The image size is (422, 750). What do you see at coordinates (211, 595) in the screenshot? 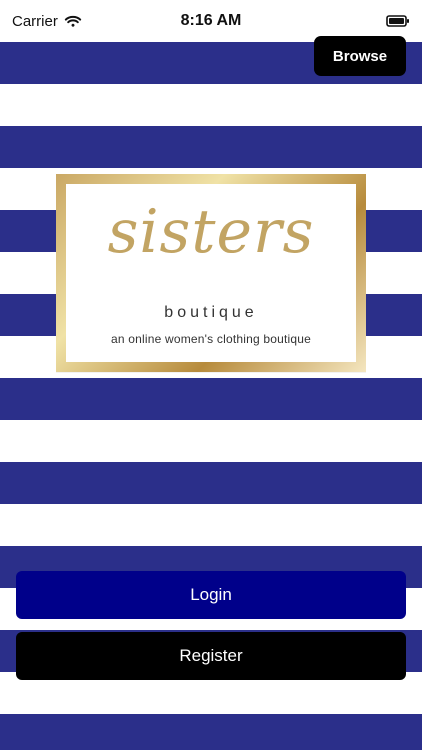
I see `login-button: Login` at bounding box center [211, 595].